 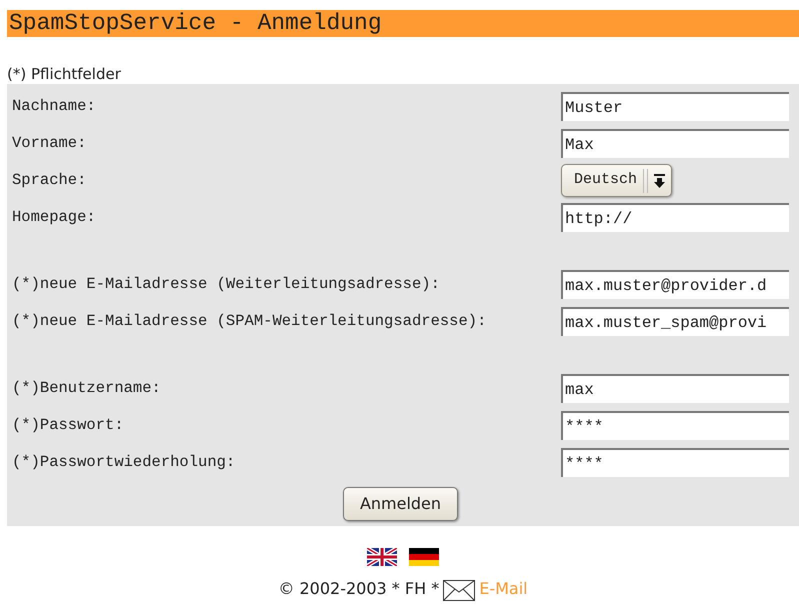 What do you see at coordinates (675, 284) in the screenshot?
I see `input-field: max.muster@provider.d` at bounding box center [675, 284].